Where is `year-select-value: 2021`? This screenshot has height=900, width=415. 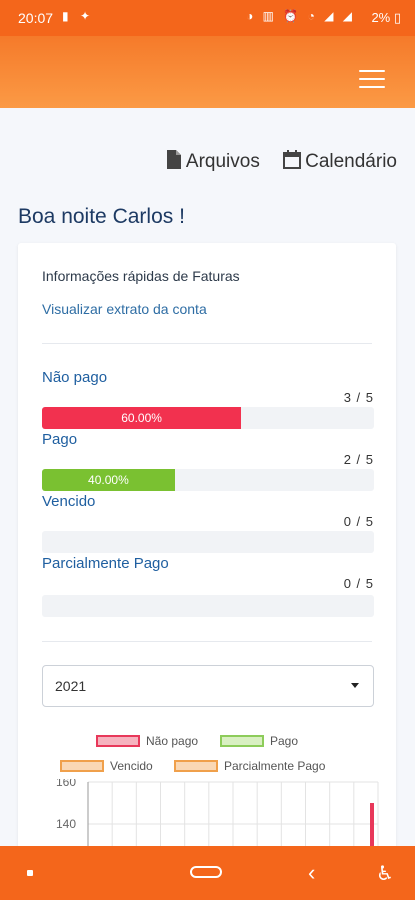
year-select-value: 2021 is located at coordinates (71, 686).